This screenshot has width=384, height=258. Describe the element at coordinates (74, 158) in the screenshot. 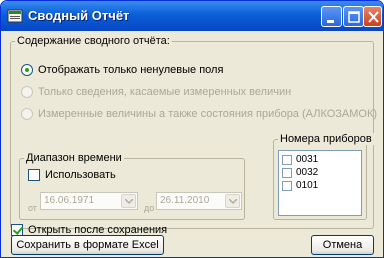

I see `time-range-legend: Диапазон времени` at that location.